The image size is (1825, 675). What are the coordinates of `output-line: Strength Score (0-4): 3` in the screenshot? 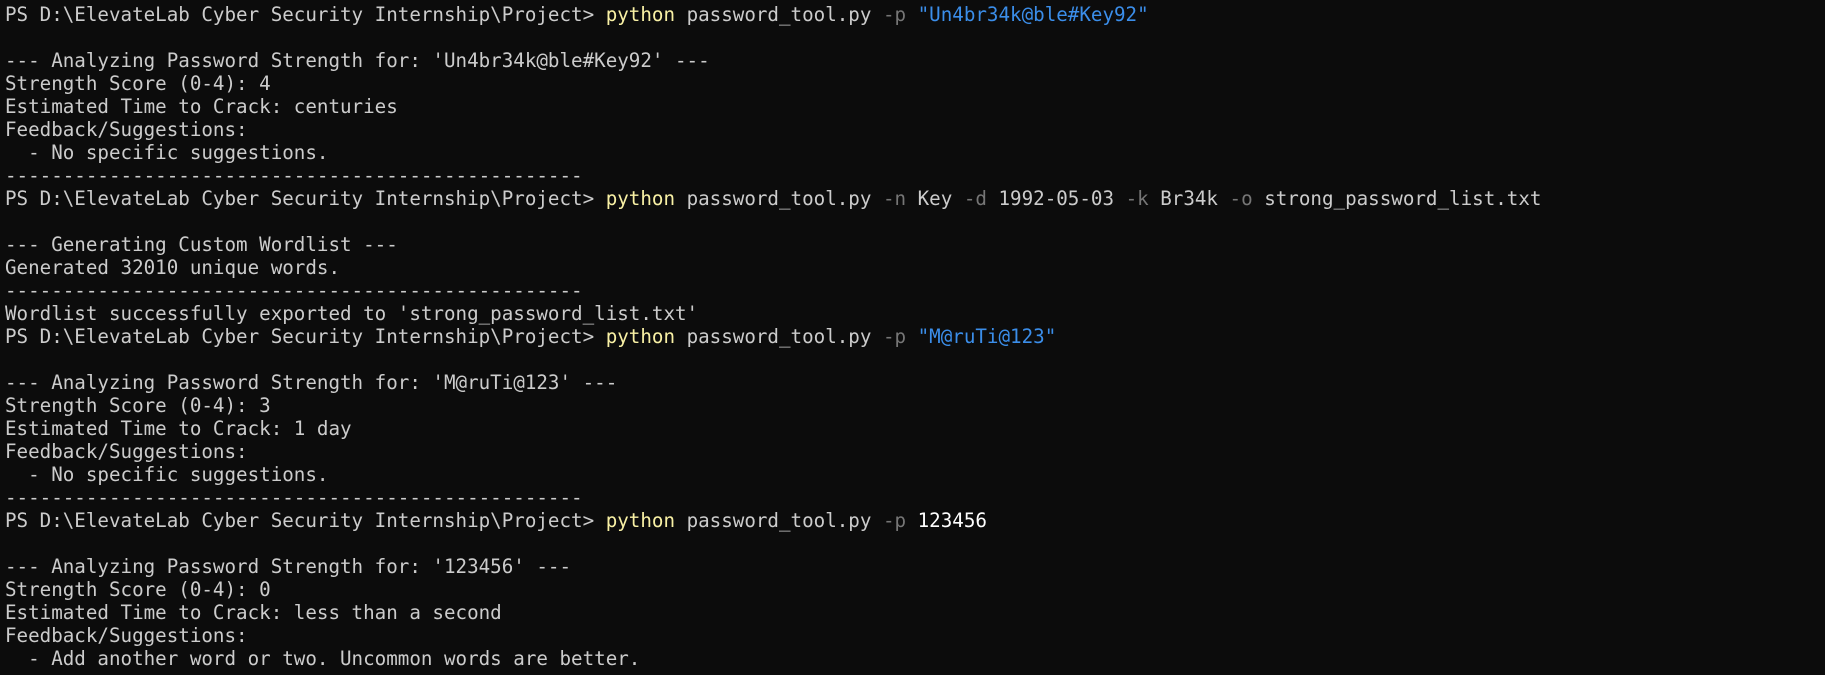 It's located at (138, 405).